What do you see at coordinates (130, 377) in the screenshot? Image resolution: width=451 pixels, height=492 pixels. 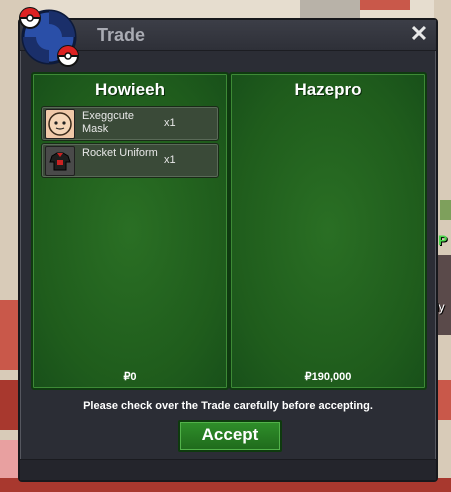 I see `left-money-offer: ₽0` at bounding box center [130, 377].